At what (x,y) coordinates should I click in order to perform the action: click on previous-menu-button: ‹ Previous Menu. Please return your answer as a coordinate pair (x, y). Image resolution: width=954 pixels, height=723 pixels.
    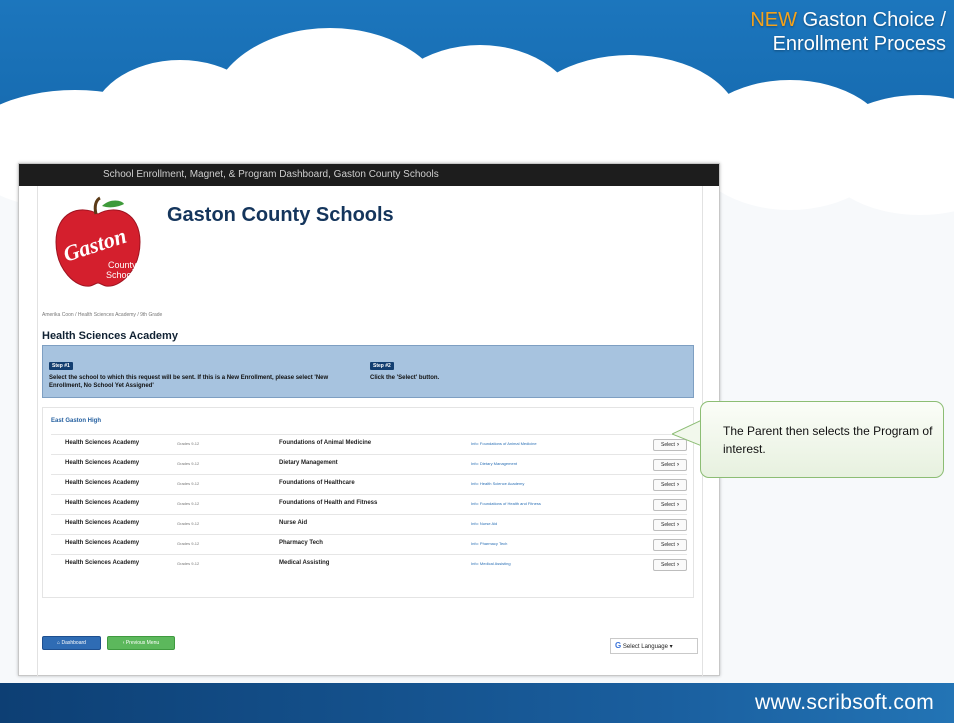
    Looking at the image, I should click on (141, 643).